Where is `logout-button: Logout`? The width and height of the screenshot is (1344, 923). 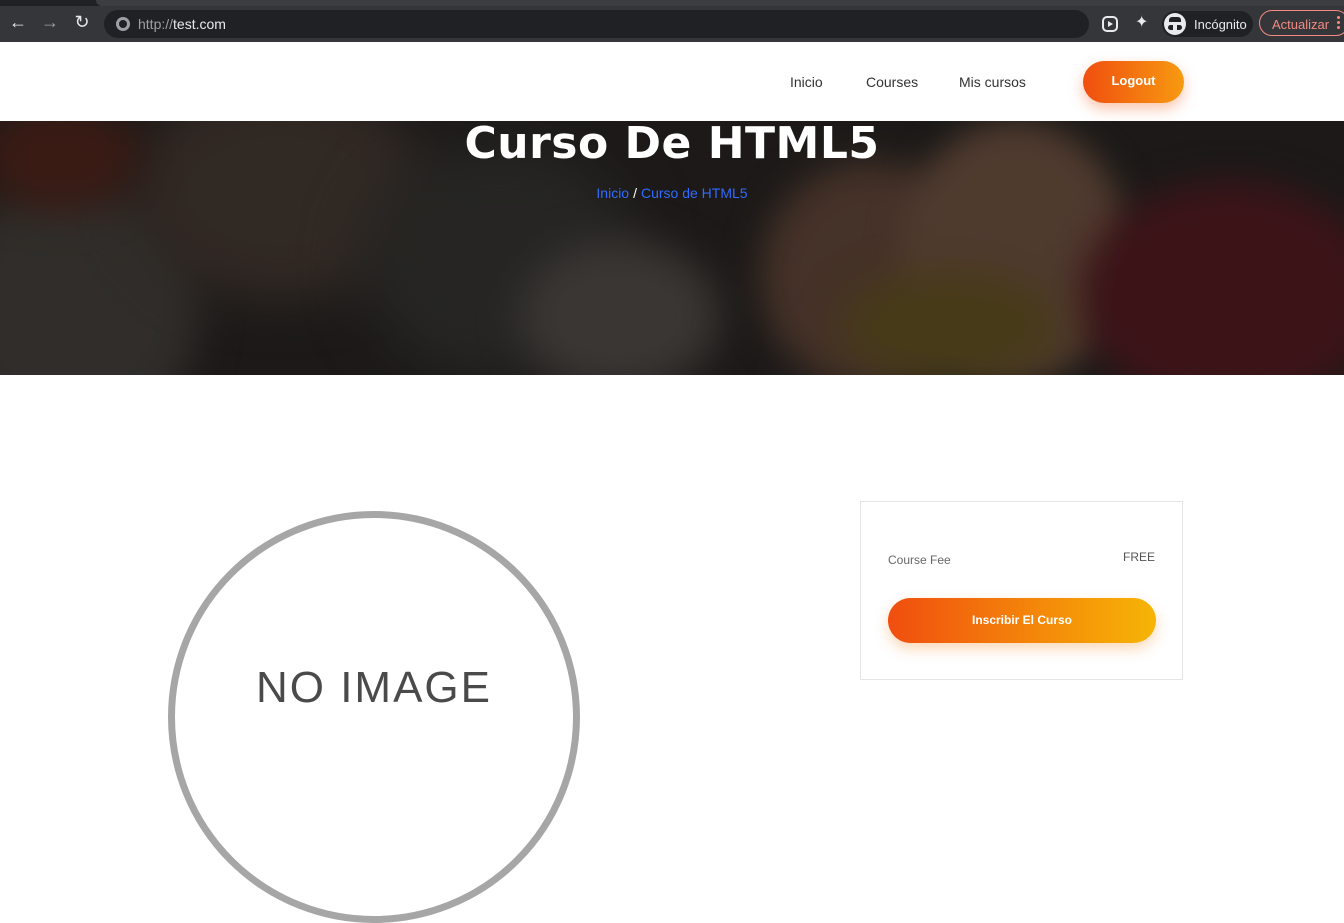 logout-button: Logout is located at coordinates (1133, 82).